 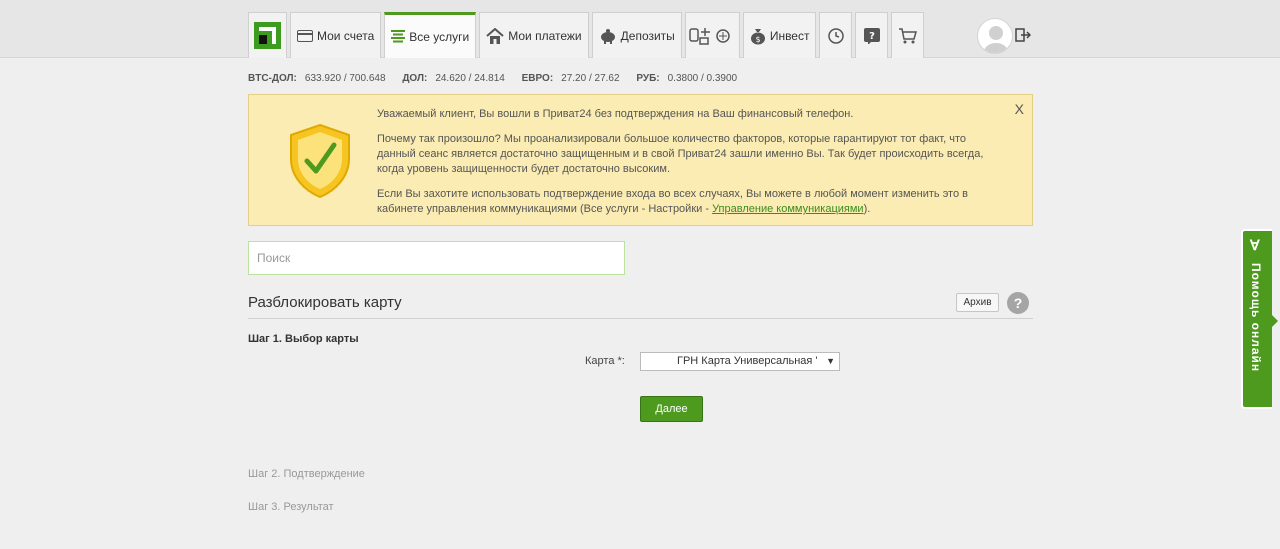 I want to click on help-chat-icon: ∀, so click(x=1255, y=245).